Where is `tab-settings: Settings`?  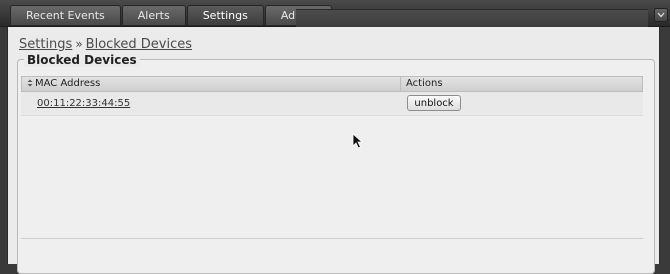
tab-settings: Settings is located at coordinates (225, 15).